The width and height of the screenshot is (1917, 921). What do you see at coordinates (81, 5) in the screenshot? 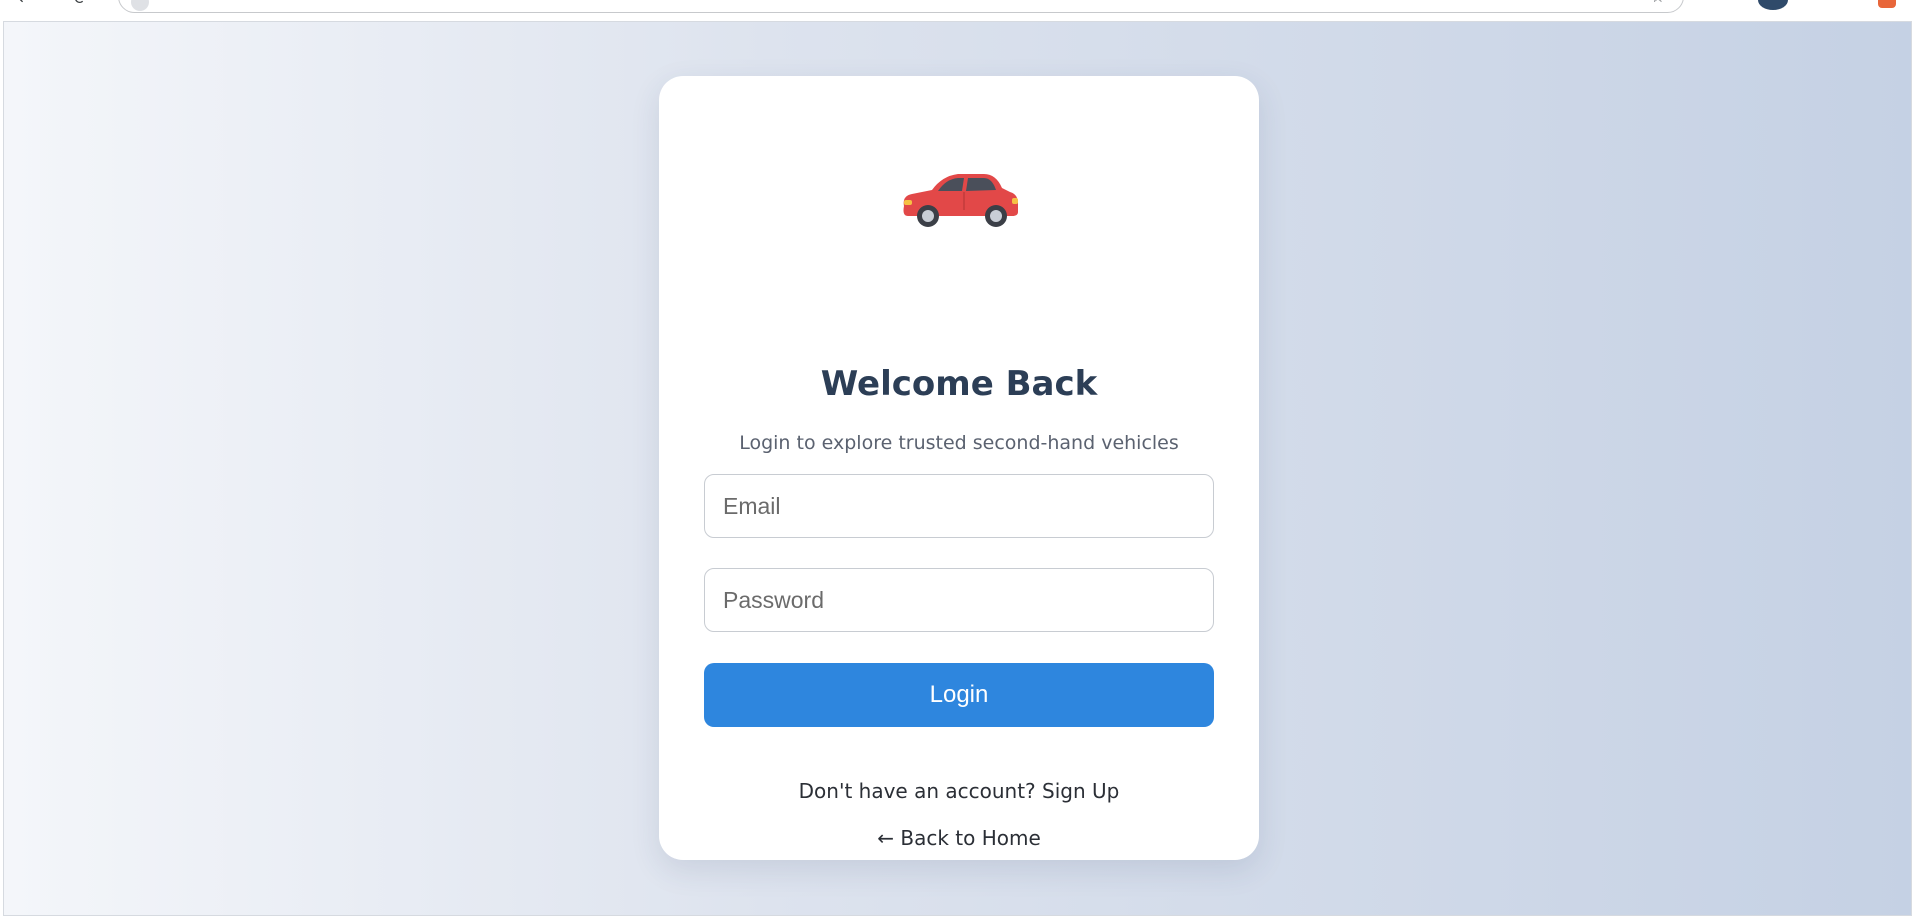
I see `reload-icon: ⟳` at bounding box center [81, 5].